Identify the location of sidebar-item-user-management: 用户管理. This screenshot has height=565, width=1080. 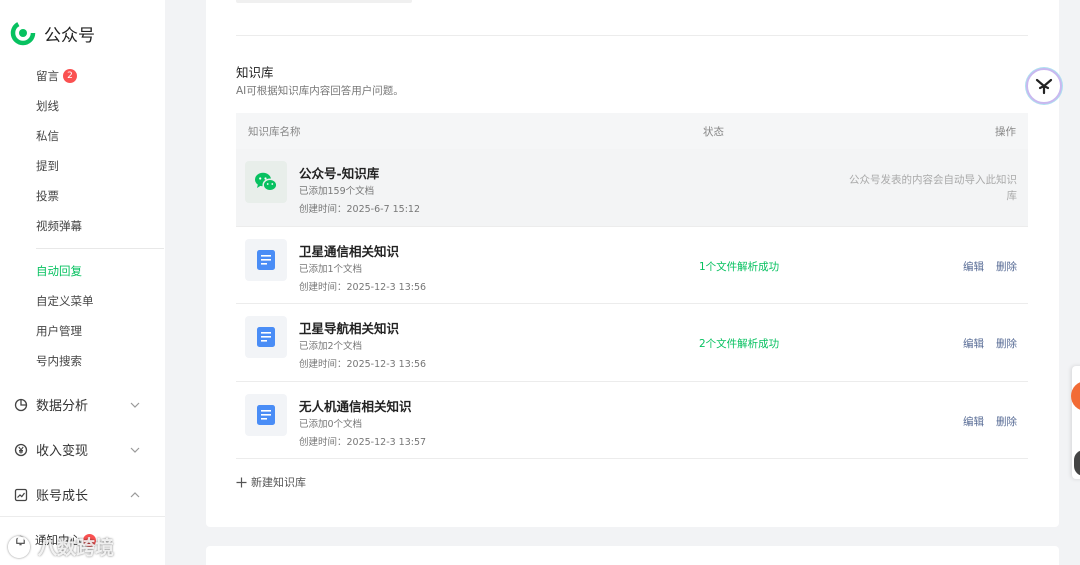
(59, 331).